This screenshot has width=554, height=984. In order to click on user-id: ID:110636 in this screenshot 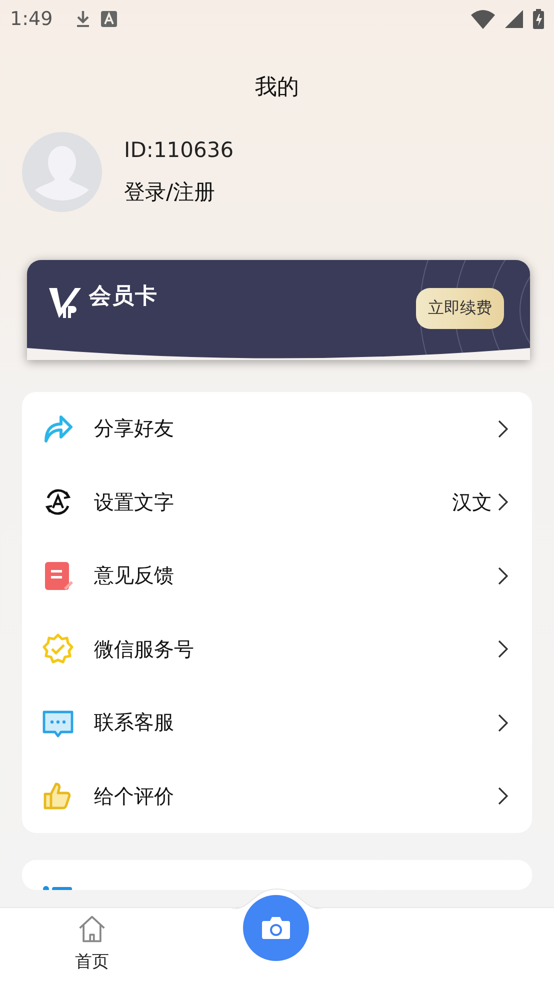, I will do `click(179, 150)`.